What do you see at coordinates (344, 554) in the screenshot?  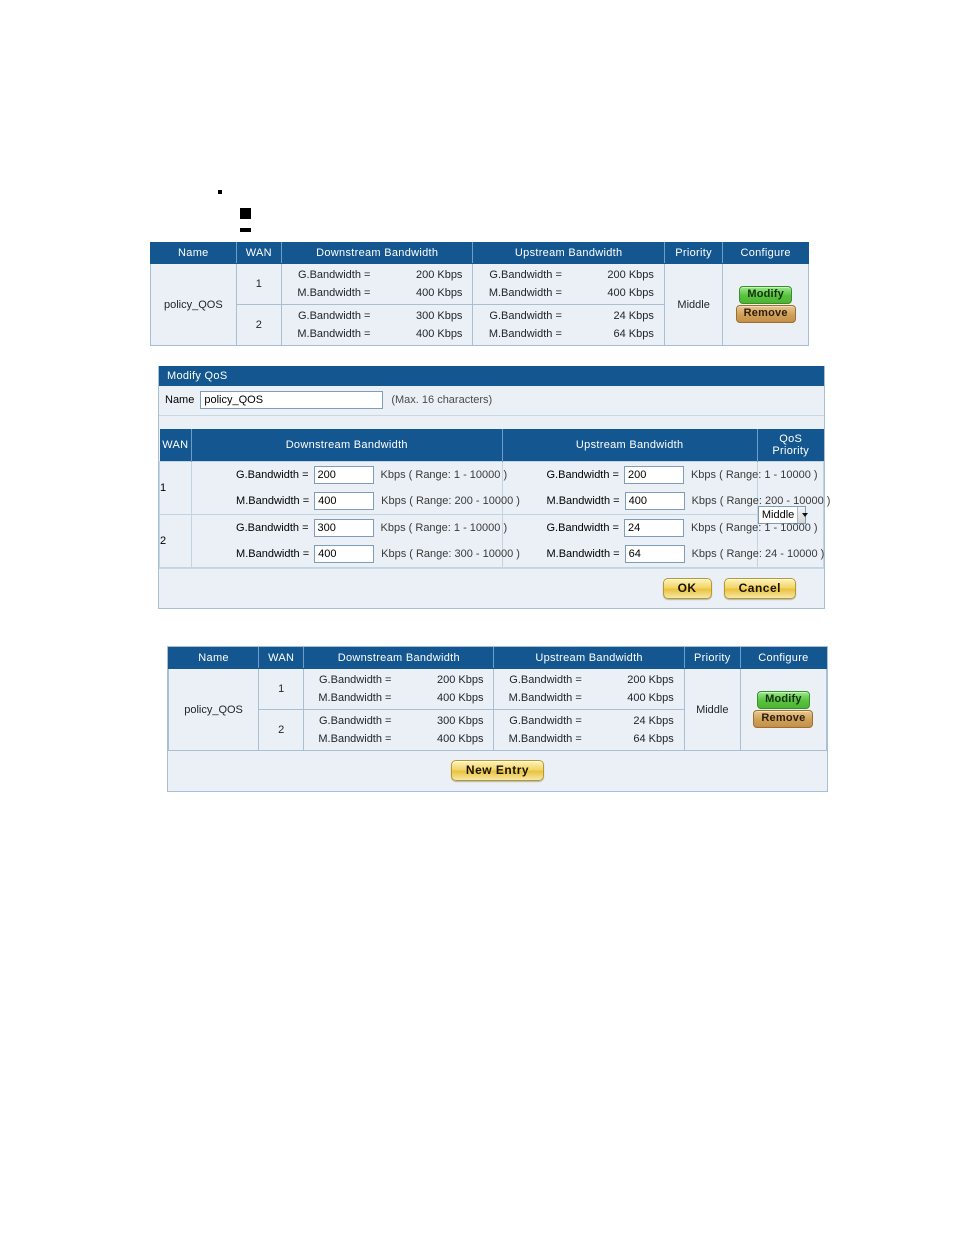 I see `downstream-m-bandwidth-input-wan2` at bounding box center [344, 554].